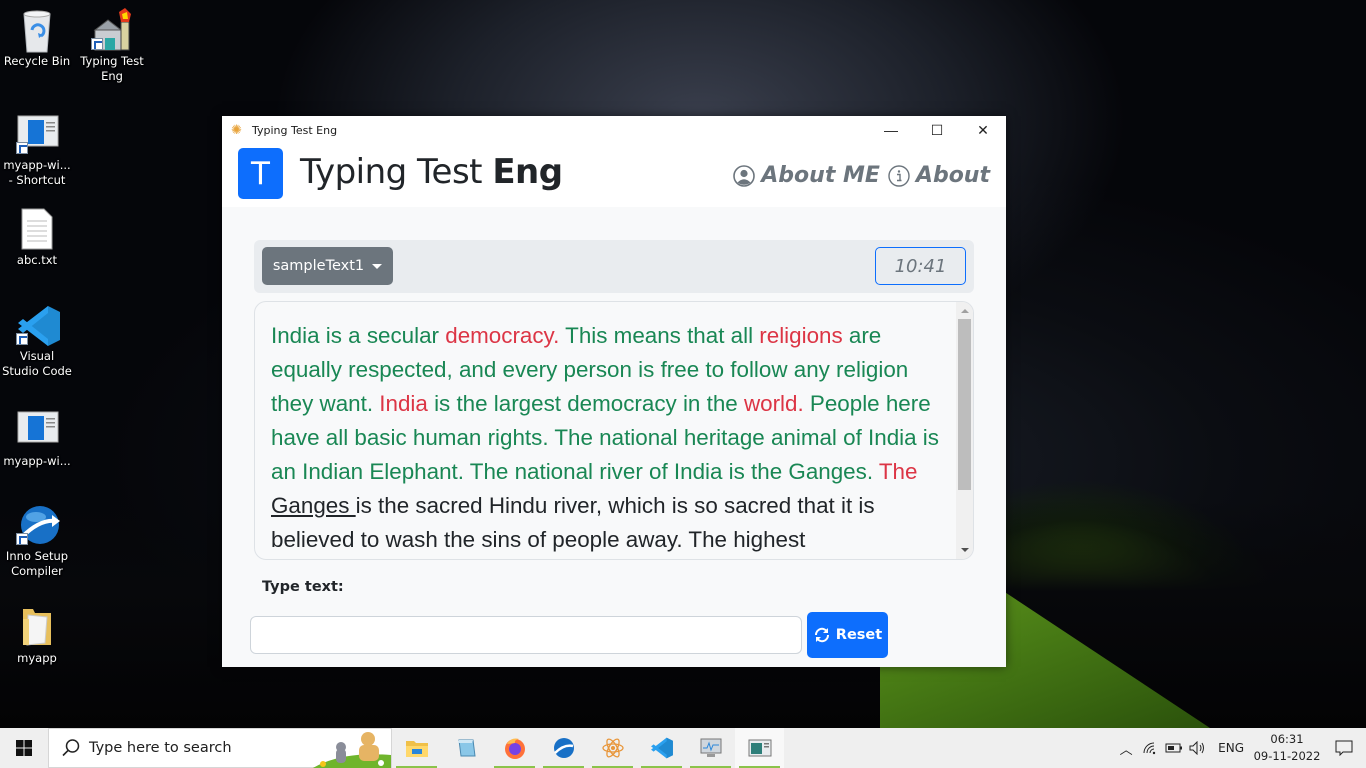  Describe the element at coordinates (351, 750) in the screenshot. I see `search-highlight-pets-icon` at that location.